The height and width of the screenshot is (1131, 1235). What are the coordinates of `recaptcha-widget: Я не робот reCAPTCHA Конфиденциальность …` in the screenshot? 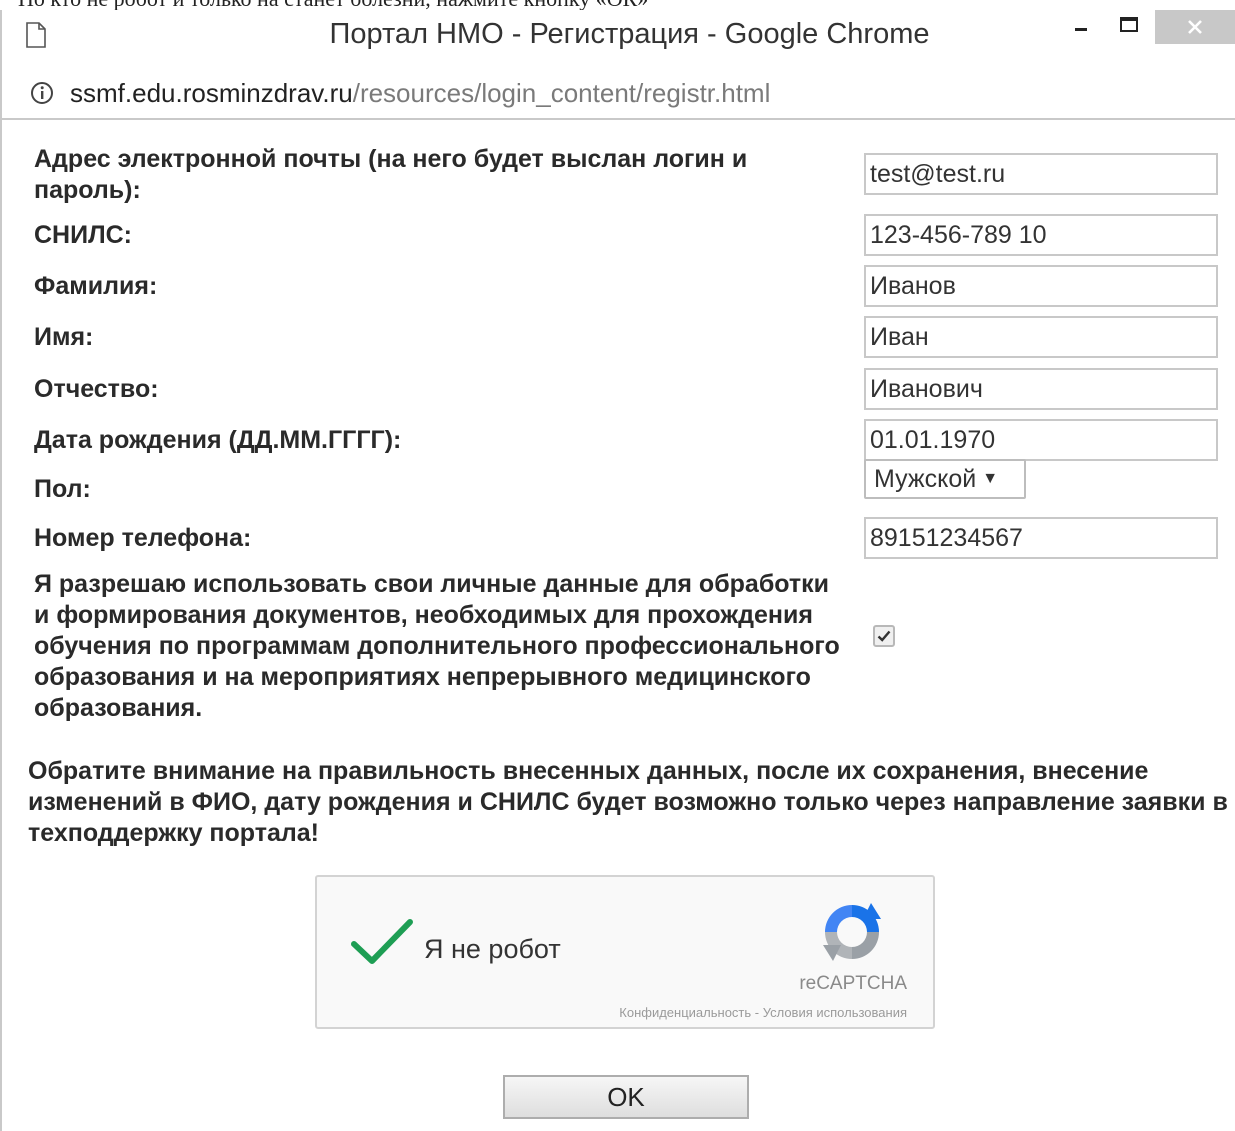 It's located at (625, 952).